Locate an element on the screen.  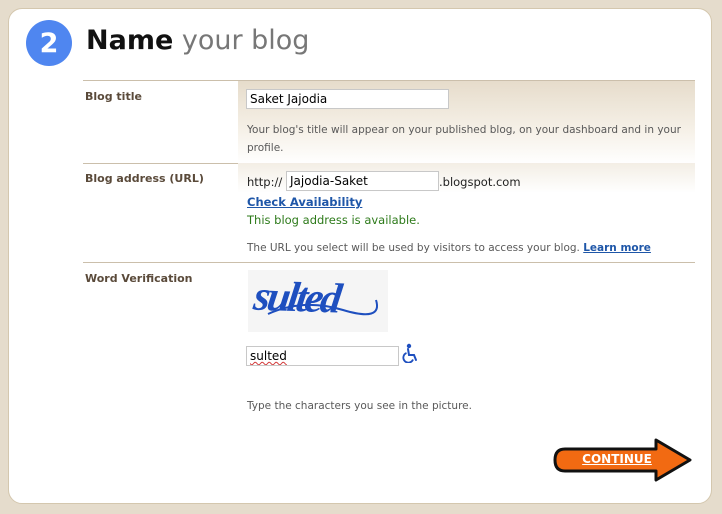
page-title: Name your blog is located at coordinates (197, 40).